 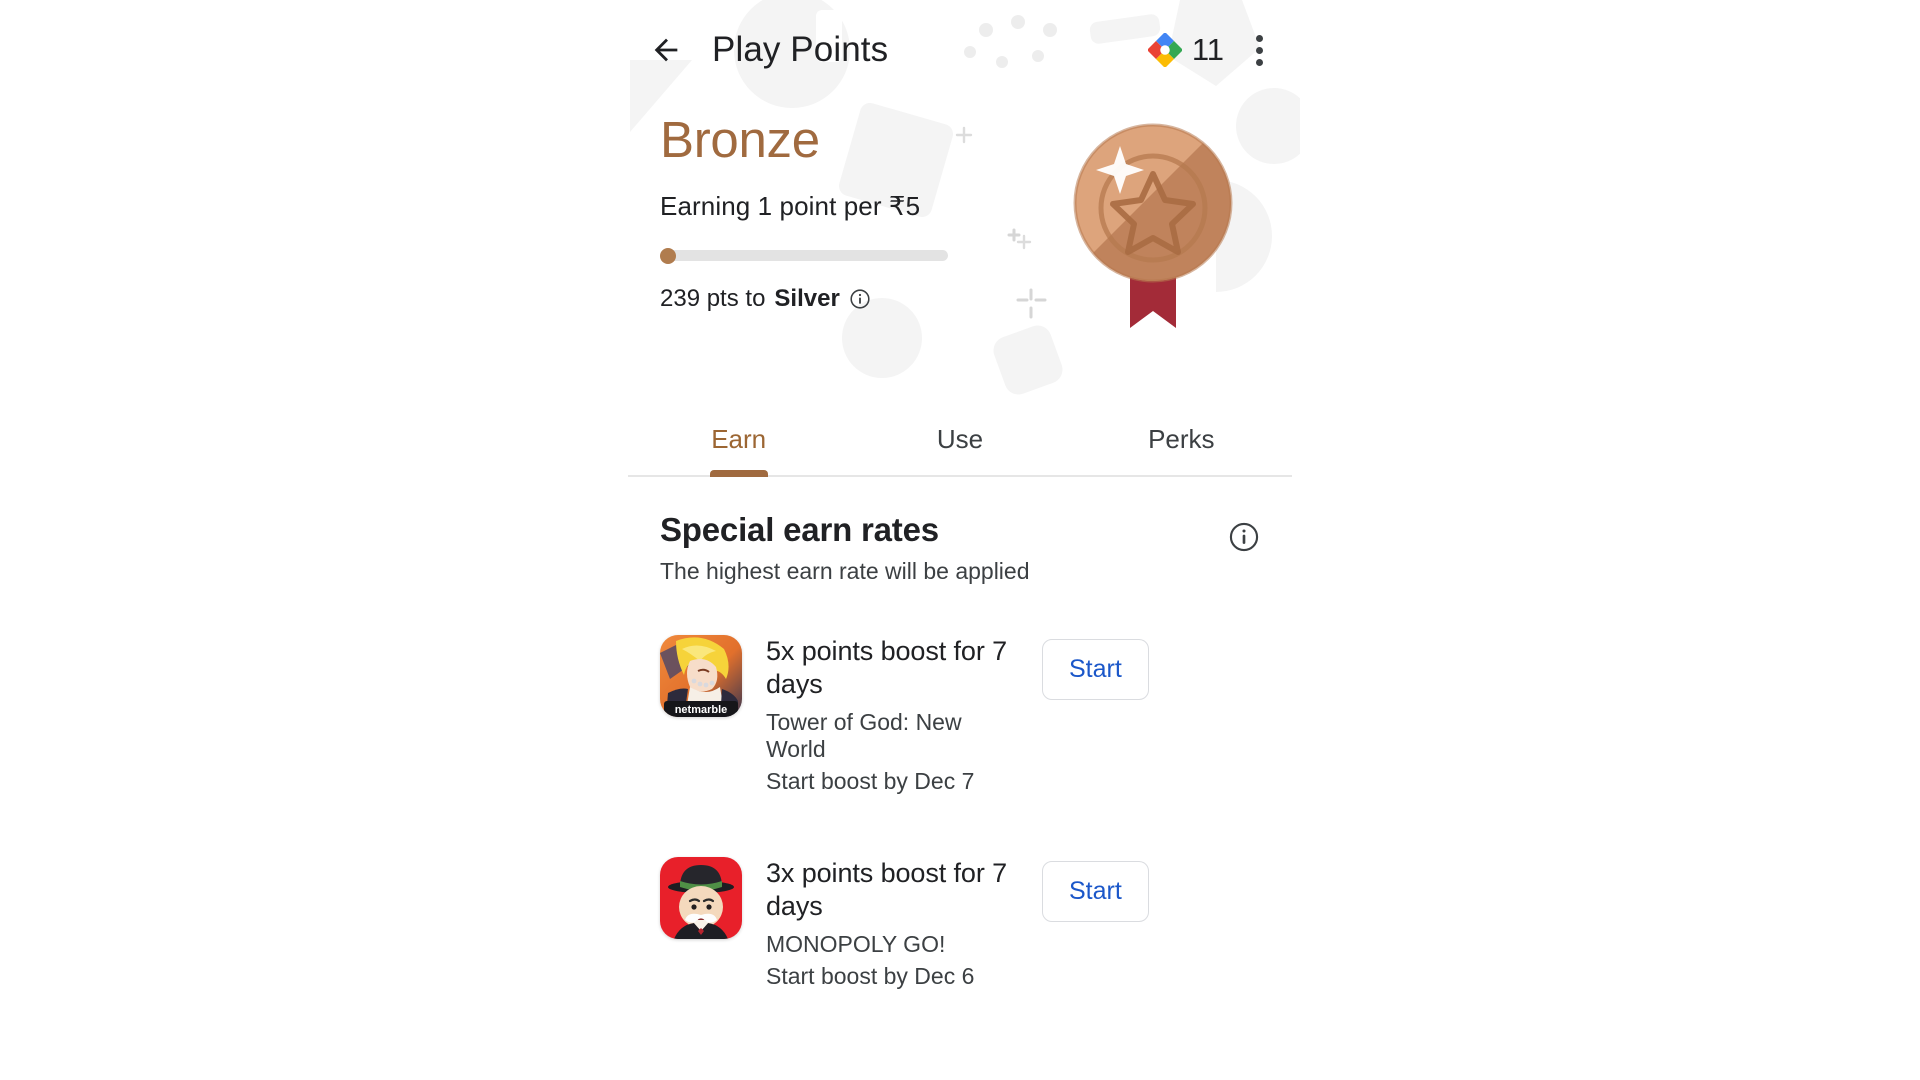 I want to click on section-subtitle: The highest earn rate will be applied, so click(x=845, y=571).